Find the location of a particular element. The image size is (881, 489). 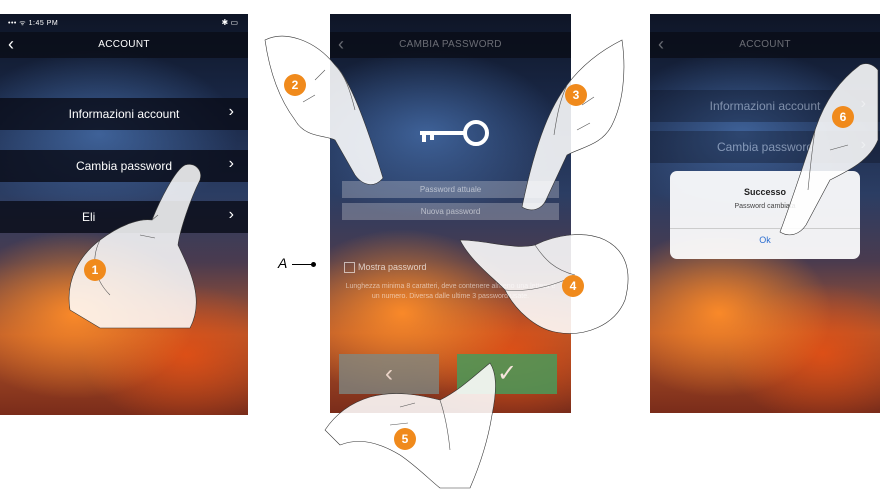

marker-label: A is located at coordinates (283, 263).